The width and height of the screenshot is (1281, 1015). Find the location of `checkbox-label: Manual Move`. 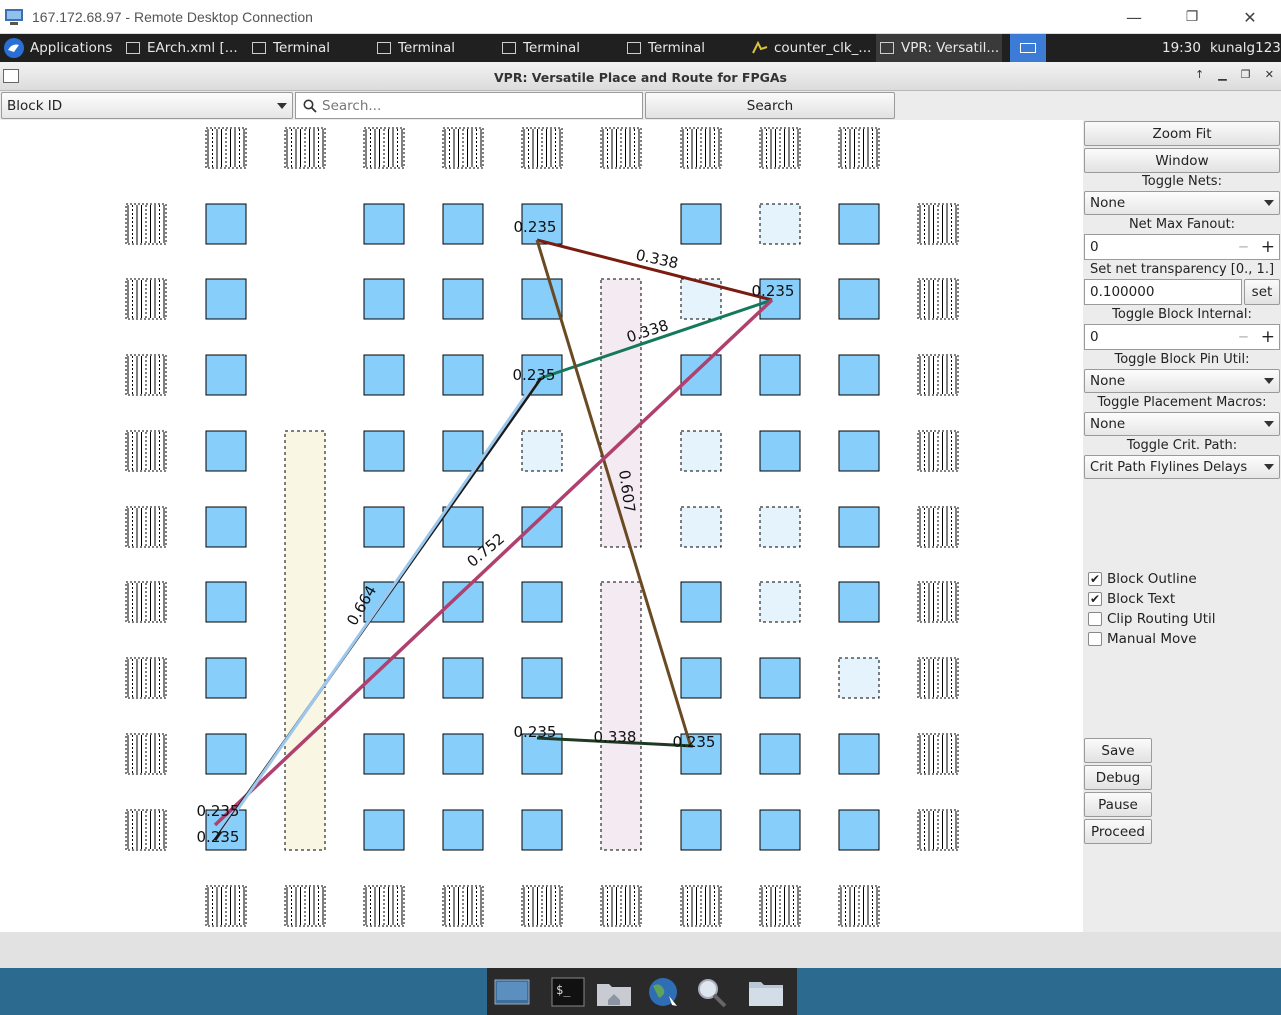

checkbox-label: Manual Move is located at coordinates (1152, 639).